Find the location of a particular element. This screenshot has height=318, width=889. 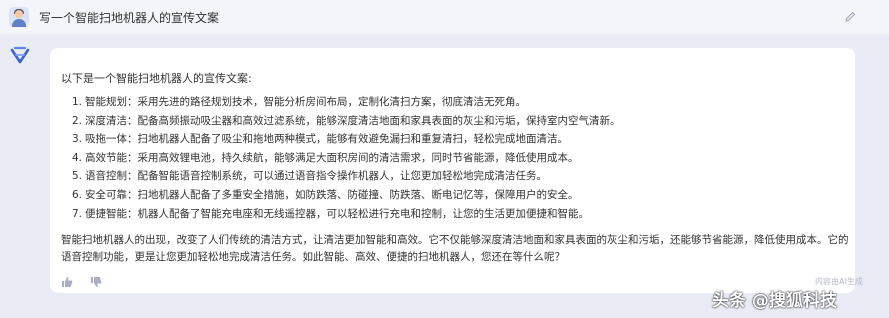

pencil-icon is located at coordinates (850, 17).